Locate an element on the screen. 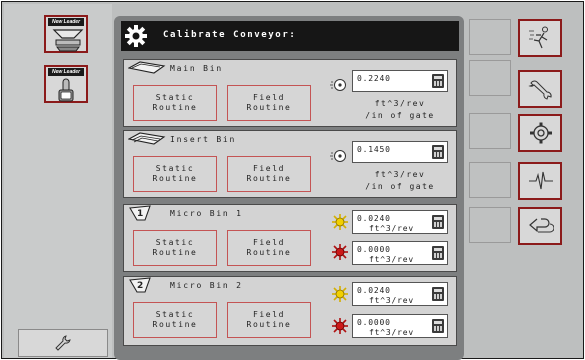  tab-joystick: New Leader is located at coordinates (66, 84).